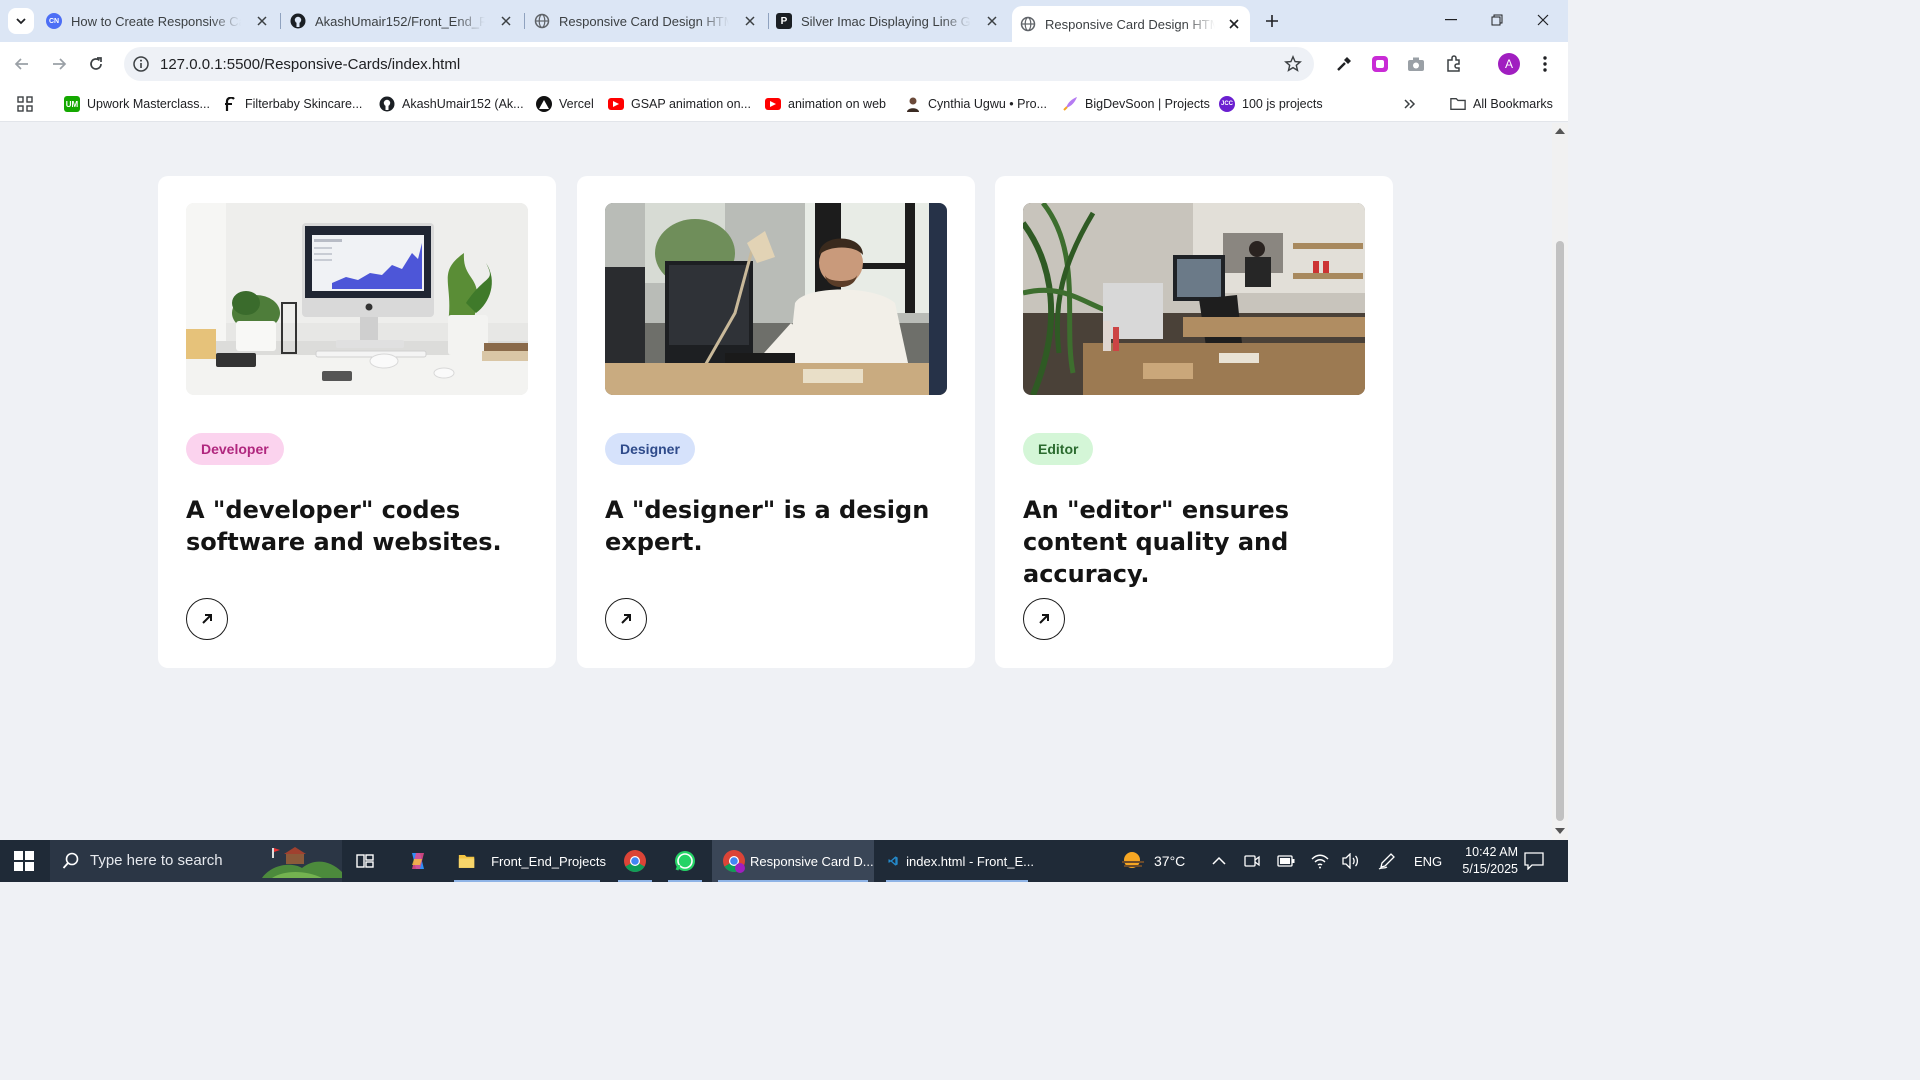 Image resolution: width=1920 pixels, height=1080 pixels. What do you see at coordinates (1545, 64) in the screenshot?
I see `kebab-menu-icon` at bounding box center [1545, 64].